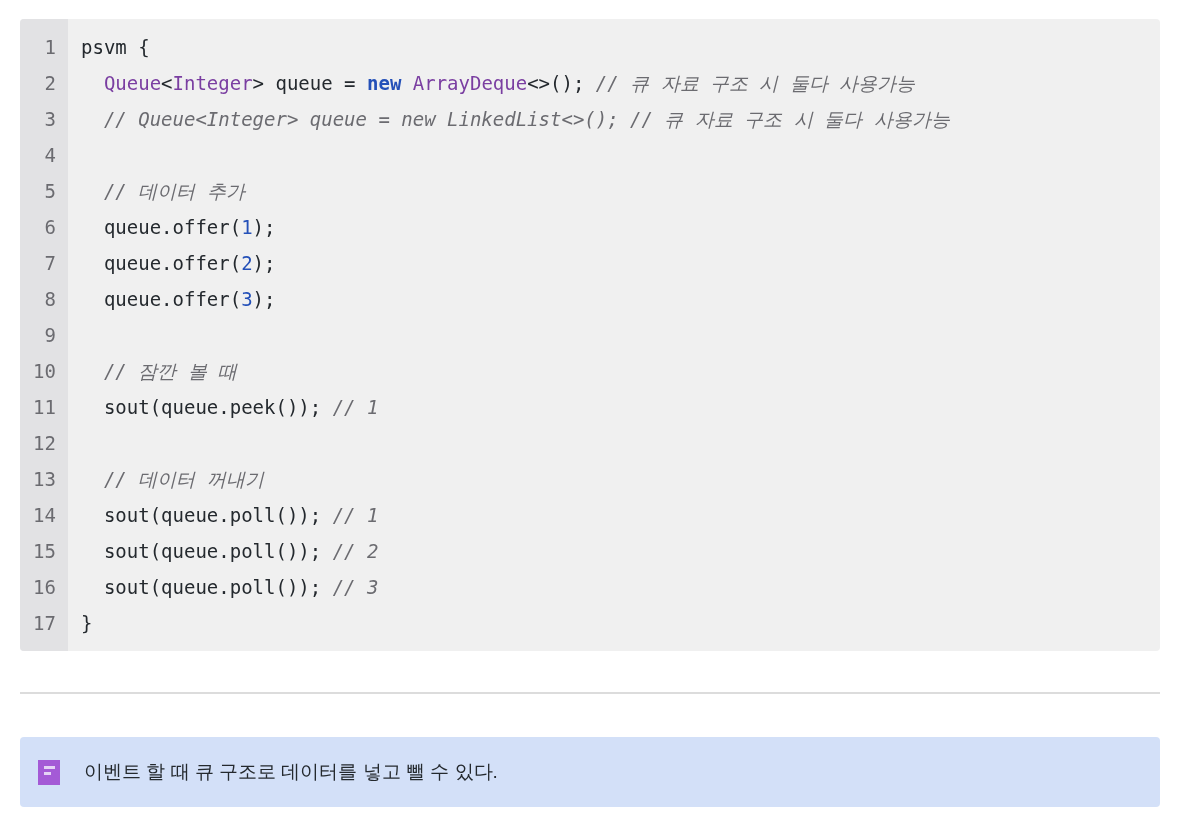 The width and height of the screenshot is (1184, 834). I want to click on line-number: 7, so click(50, 263).